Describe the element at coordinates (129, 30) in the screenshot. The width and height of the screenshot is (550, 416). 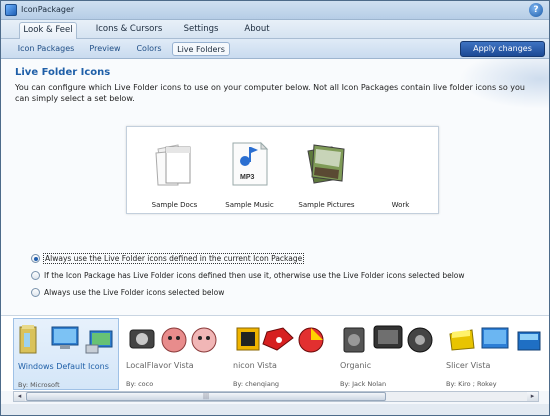
I see `tab-icons-and-cursors: Icons & Cursors` at that location.